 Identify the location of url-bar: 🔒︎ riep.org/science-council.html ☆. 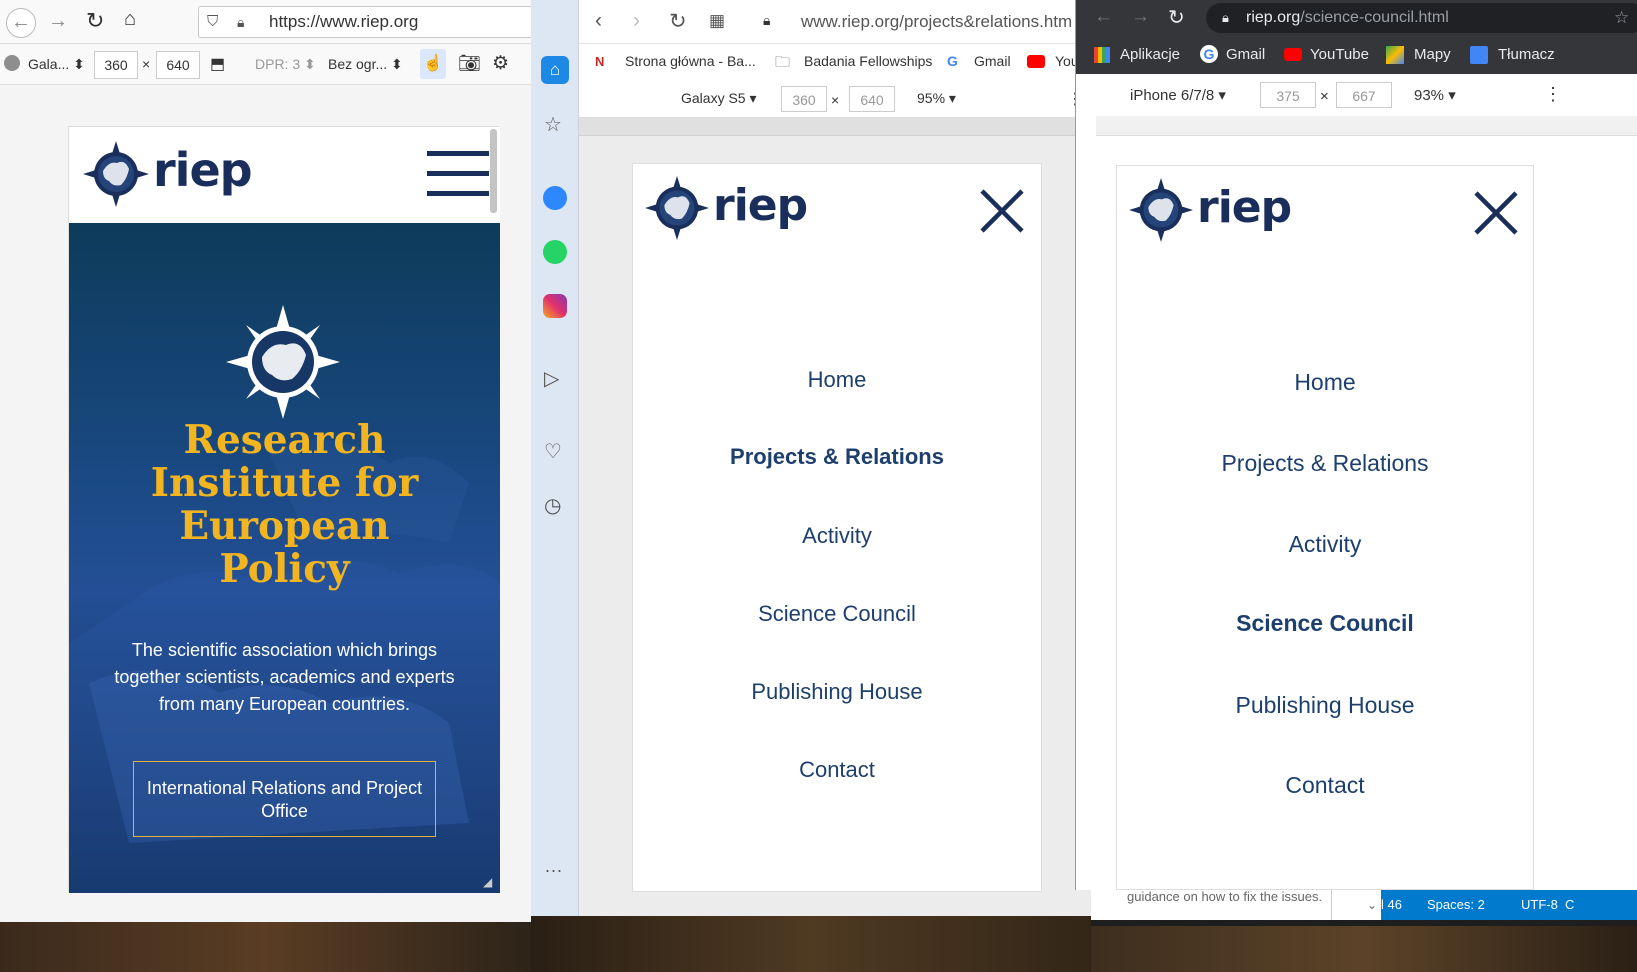
(1421, 18).